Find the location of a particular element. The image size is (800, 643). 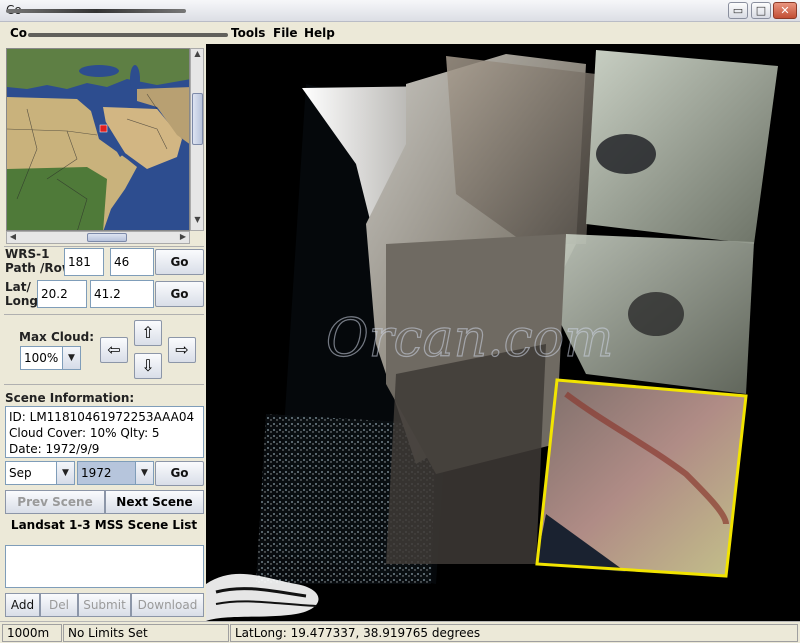

arrow-up-icon: ⇧ is located at coordinates (148, 332).